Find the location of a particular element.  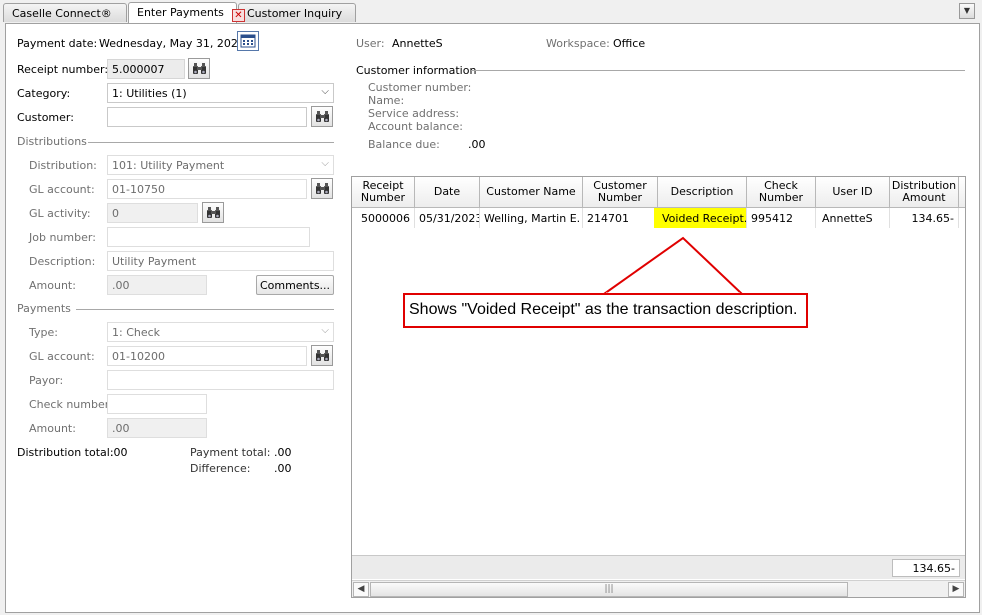

close-icon: ✕ is located at coordinates (238, 15).